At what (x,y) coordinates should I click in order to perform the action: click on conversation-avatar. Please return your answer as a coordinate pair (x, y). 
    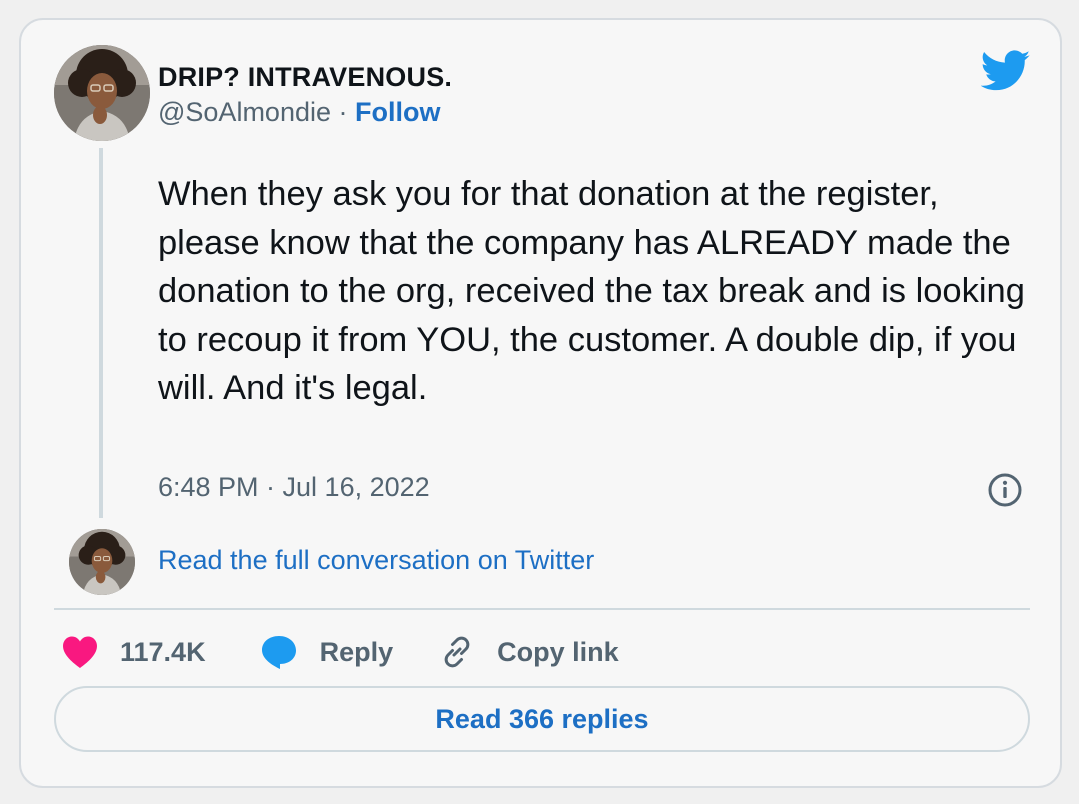
    Looking at the image, I should click on (102, 562).